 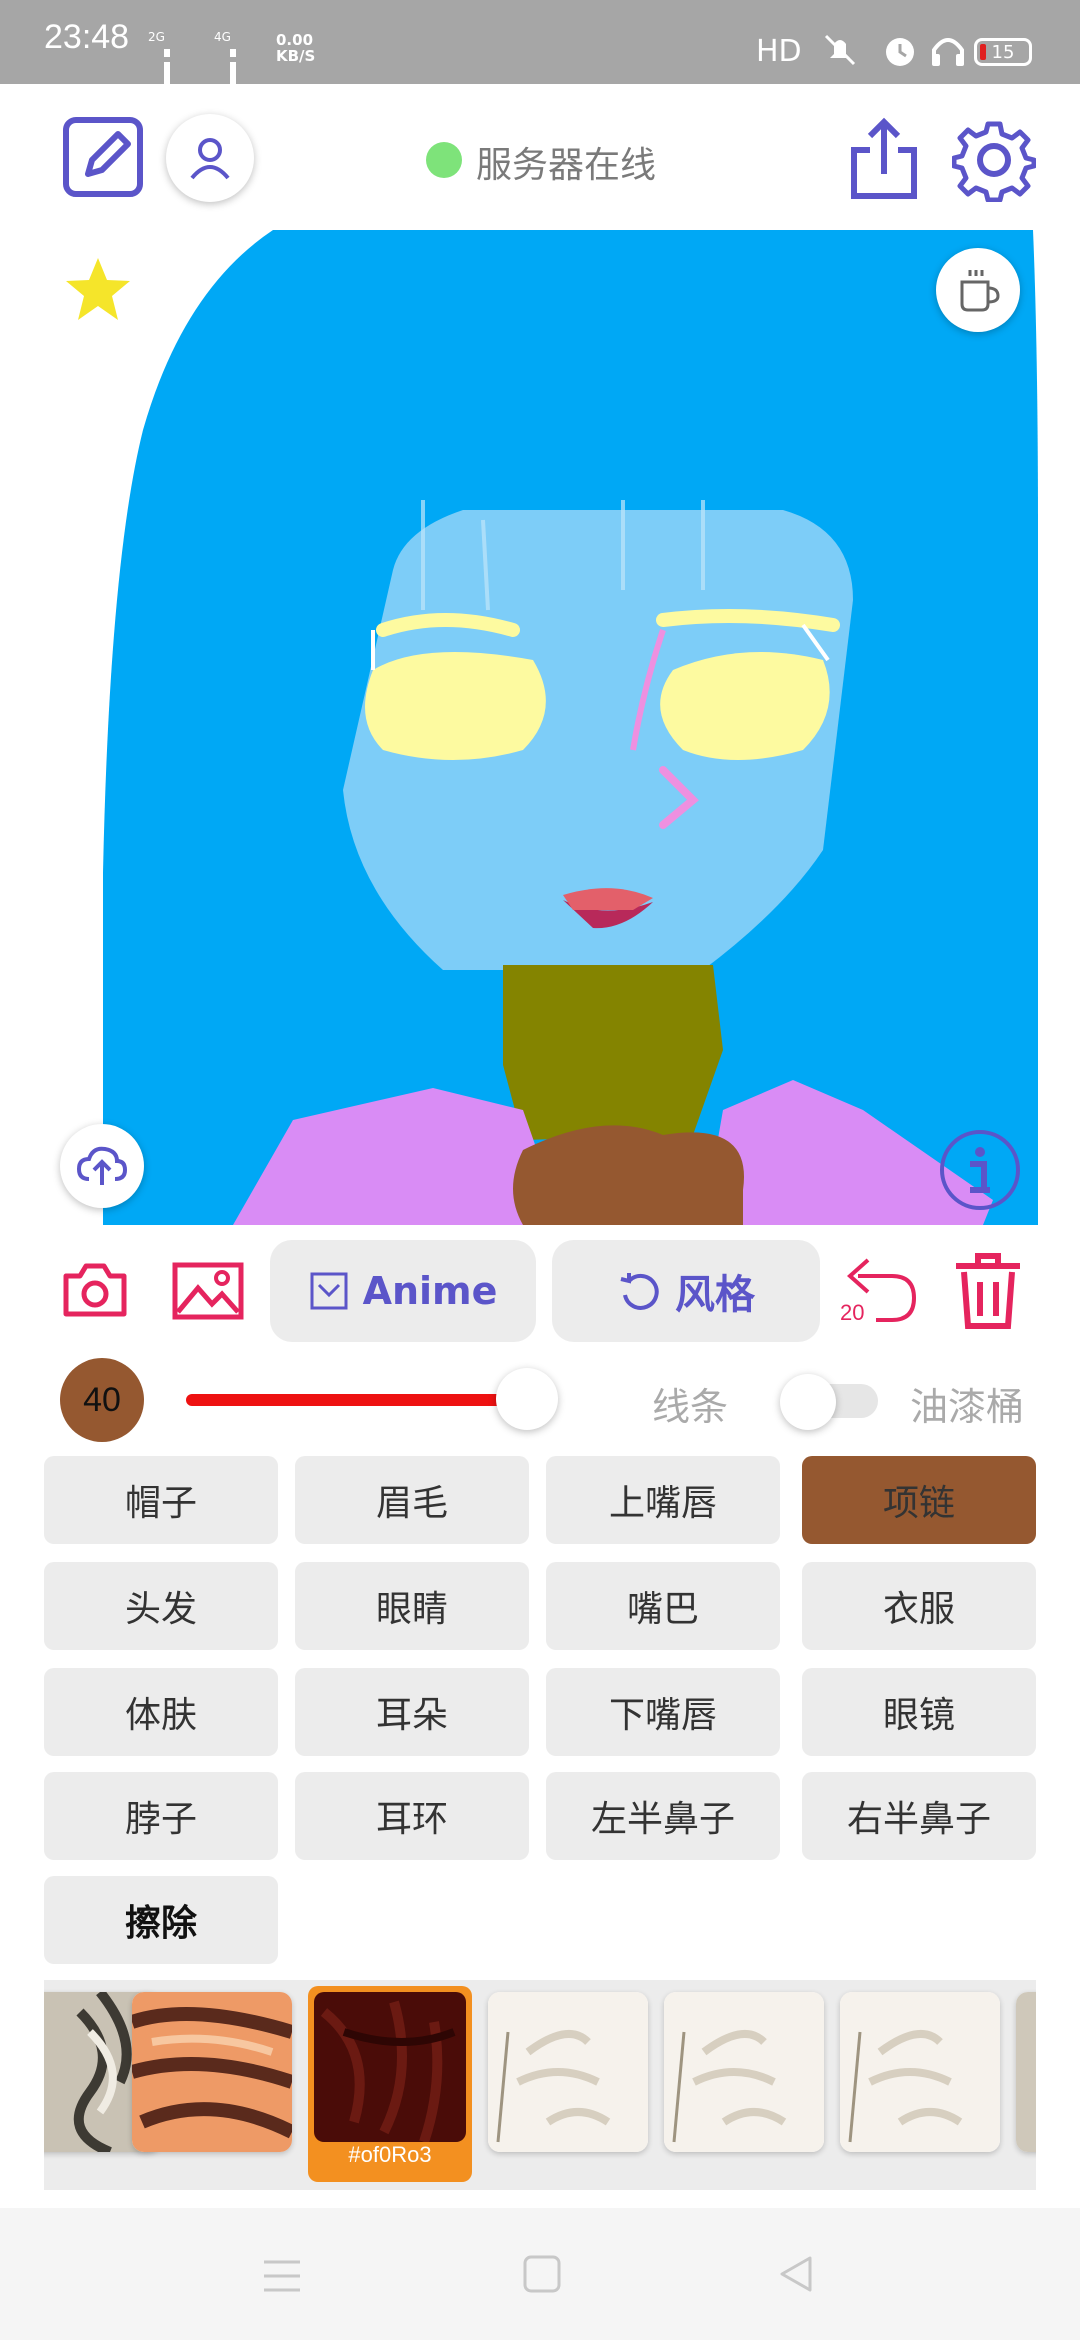 I want to click on server-status-dot, so click(x=444, y=160).